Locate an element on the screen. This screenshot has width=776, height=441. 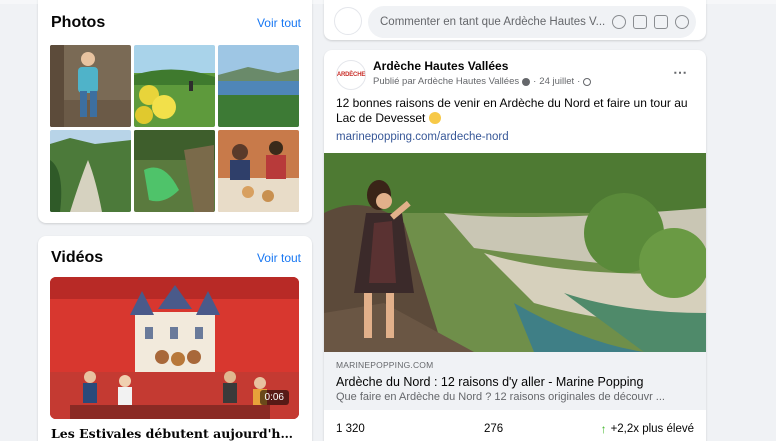
photos-header: Photos Voir tout is located at coordinates (176, 23).